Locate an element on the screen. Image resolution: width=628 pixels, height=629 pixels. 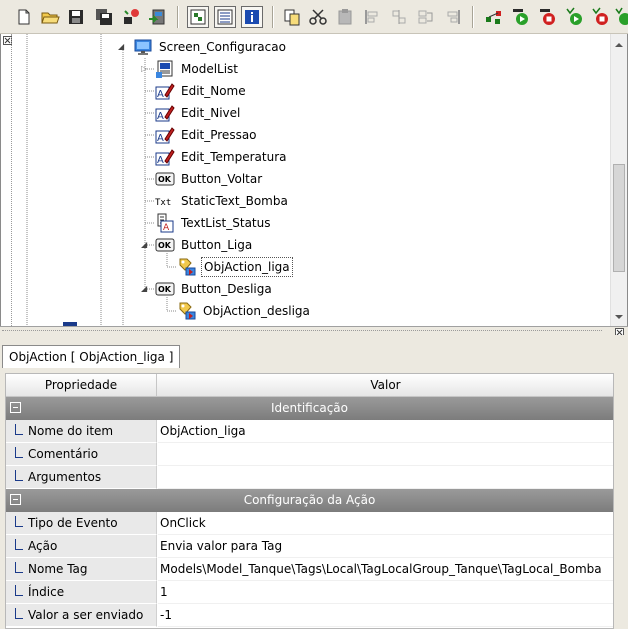
property-row: Tipo de Evento OnClick is located at coordinates (309, 523).